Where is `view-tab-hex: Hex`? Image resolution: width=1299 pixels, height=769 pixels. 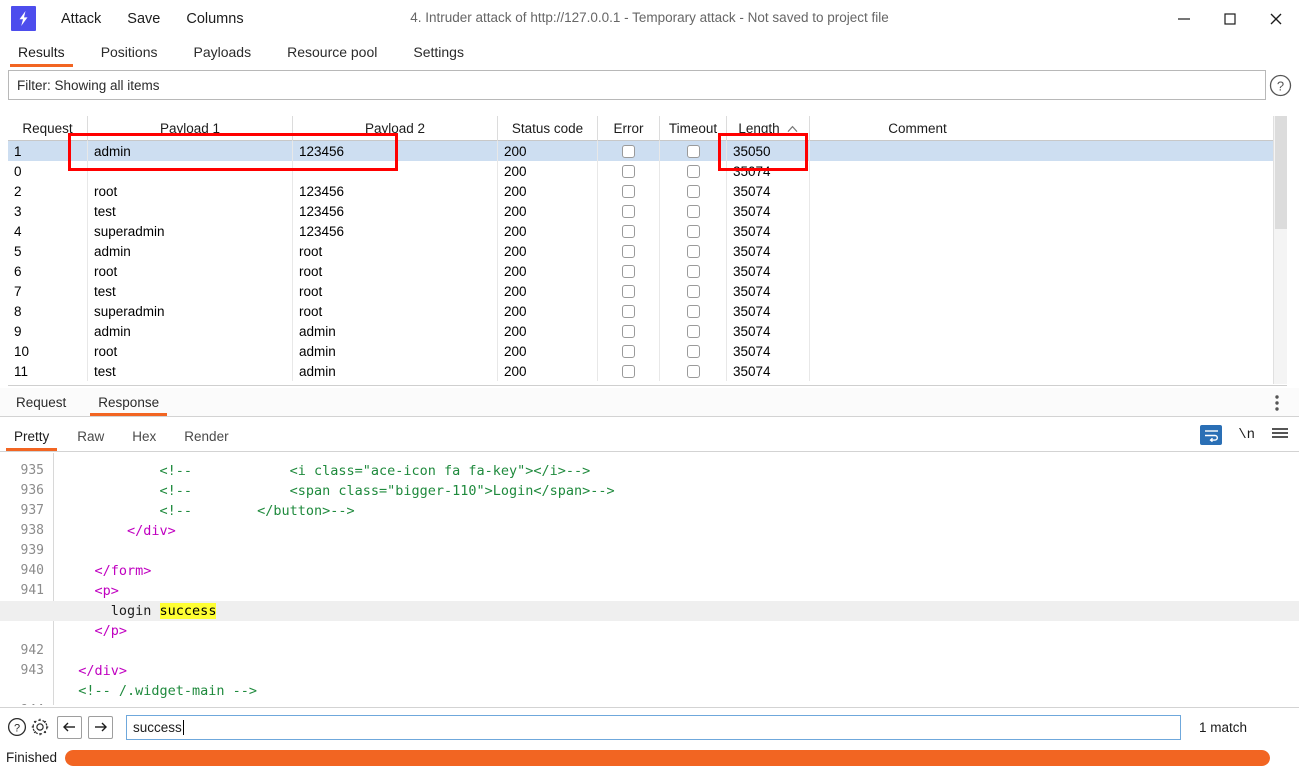
view-tab-hex: Hex is located at coordinates (144, 438).